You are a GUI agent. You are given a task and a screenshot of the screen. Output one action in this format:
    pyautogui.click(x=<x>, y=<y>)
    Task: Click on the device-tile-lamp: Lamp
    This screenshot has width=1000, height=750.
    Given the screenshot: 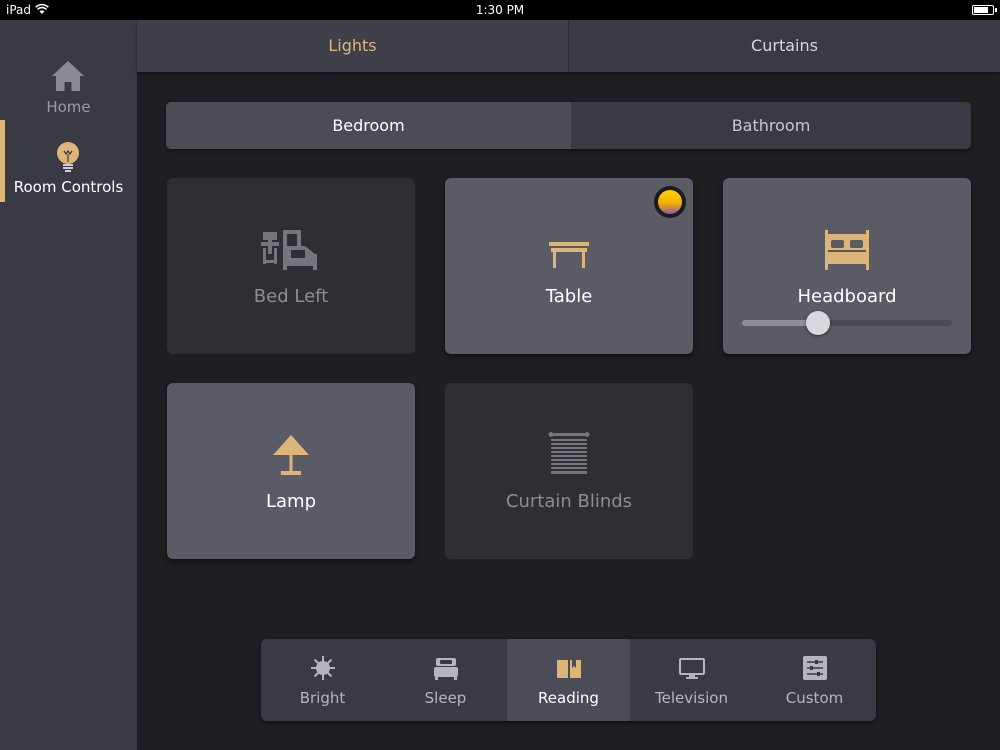 What is the action you would take?
    pyautogui.click(x=291, y=471)
    